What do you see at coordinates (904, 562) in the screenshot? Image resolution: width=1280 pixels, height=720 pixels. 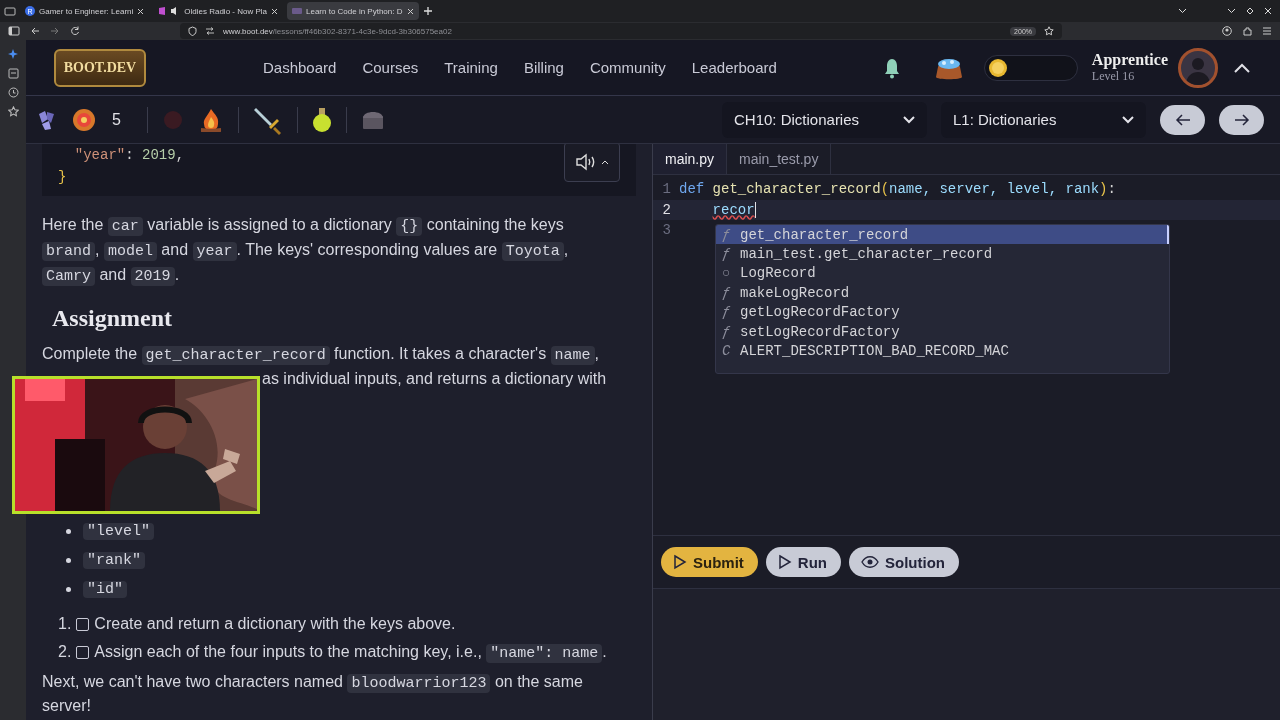 I see `solution-button: Solution` at bounding box center [904, 562].